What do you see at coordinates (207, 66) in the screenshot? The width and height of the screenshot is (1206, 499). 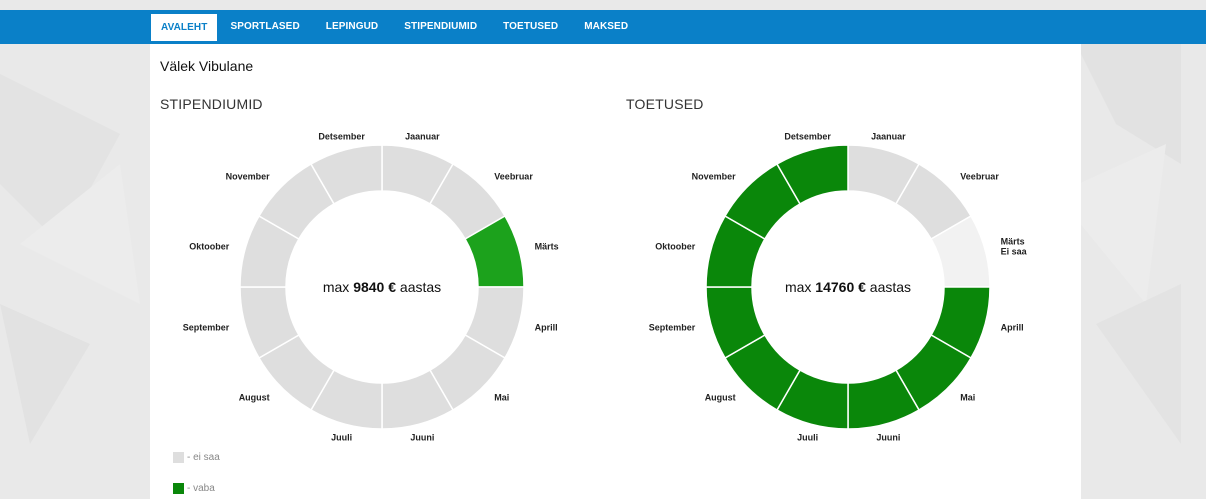 I see `user-name: Välek Vibulane` at bounding box center [207, 66].